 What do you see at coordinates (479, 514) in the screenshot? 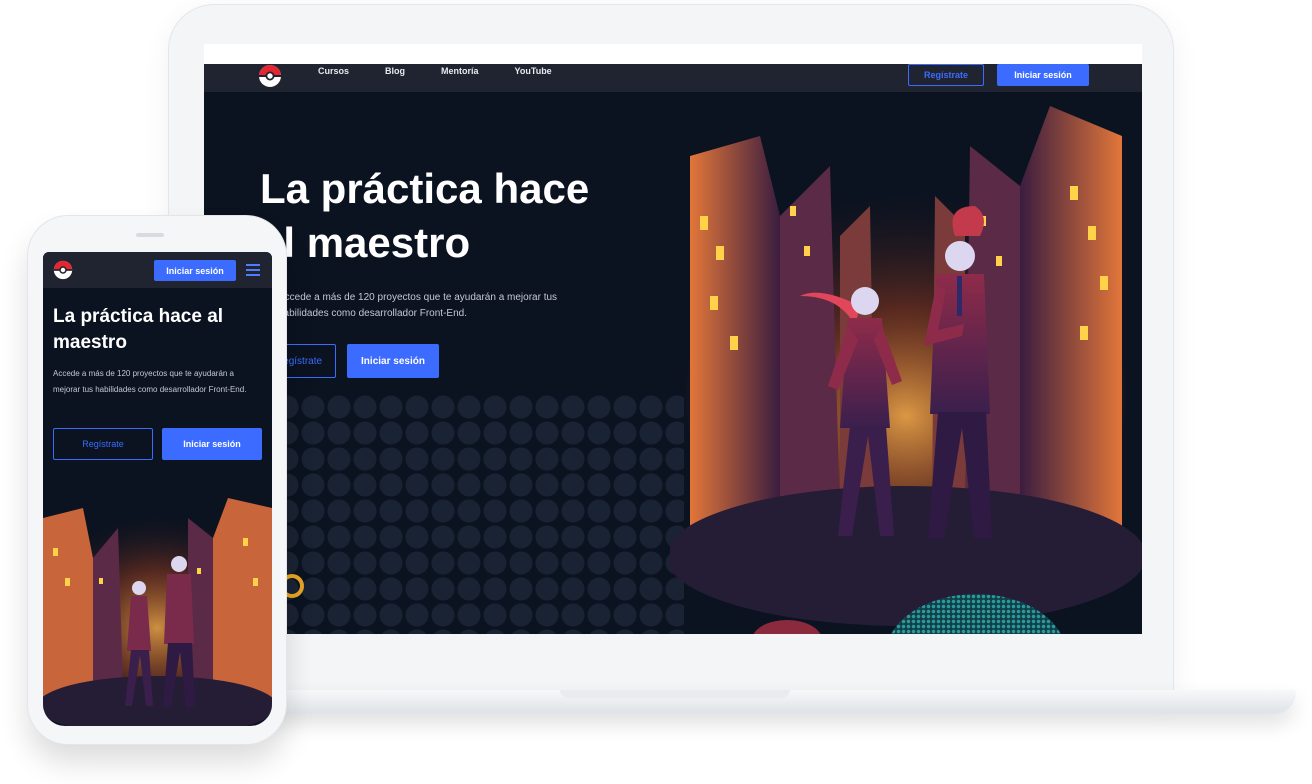
I see `dot-pattern-background` at bounding box center [479, 514].